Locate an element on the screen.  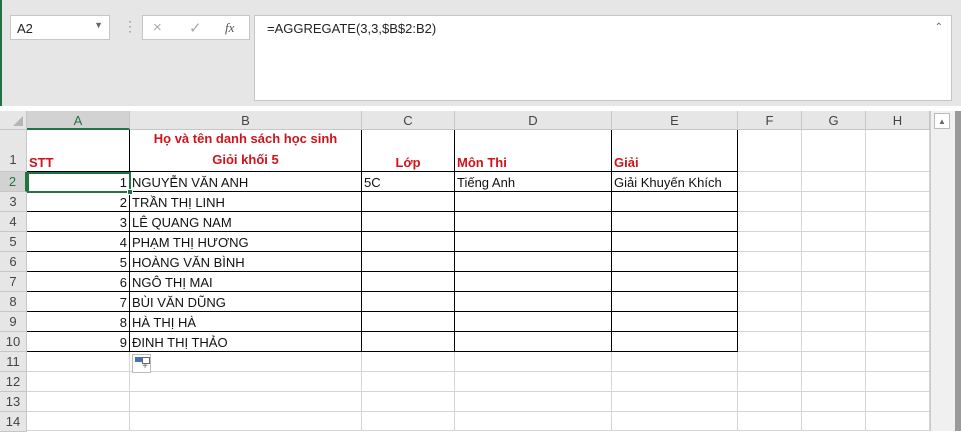
cell-h14 is located at coordinates (898, 421).